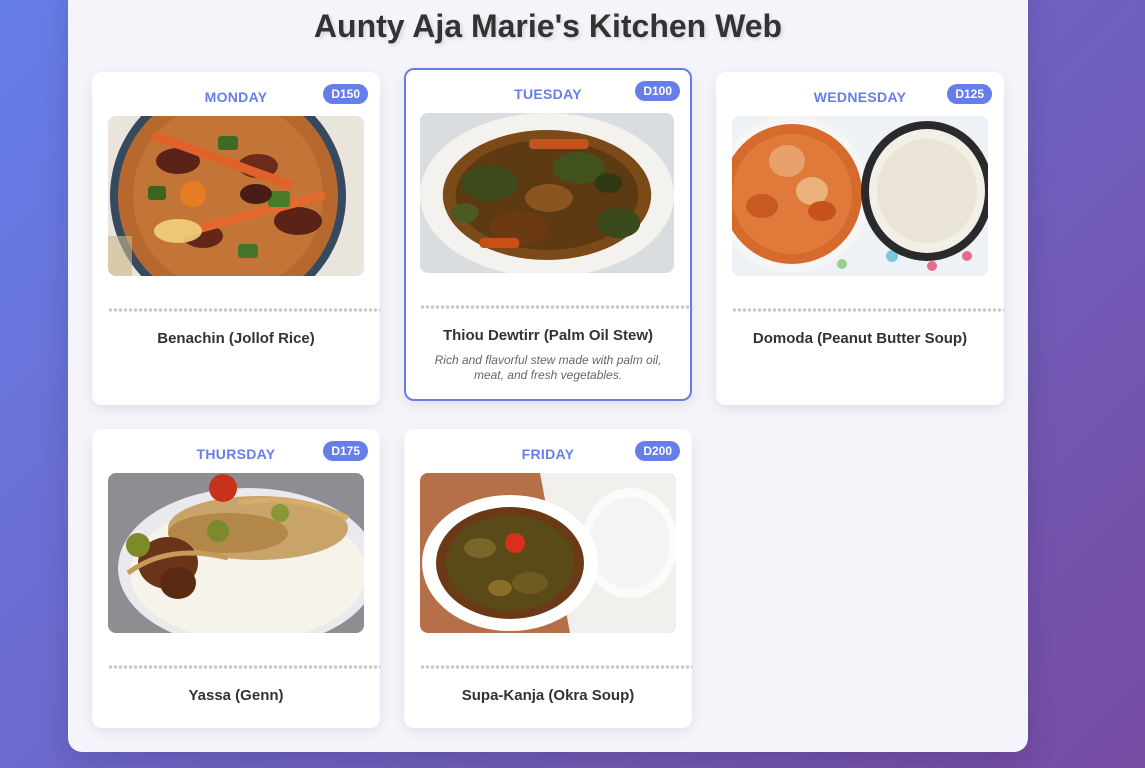 Image resolution: width=1145 pixels, height=768 pixels. Describe the element at coordinates (236, 338) in the screenshot. I see `dish-name: Benachin (Jollof Rice)` at that location.